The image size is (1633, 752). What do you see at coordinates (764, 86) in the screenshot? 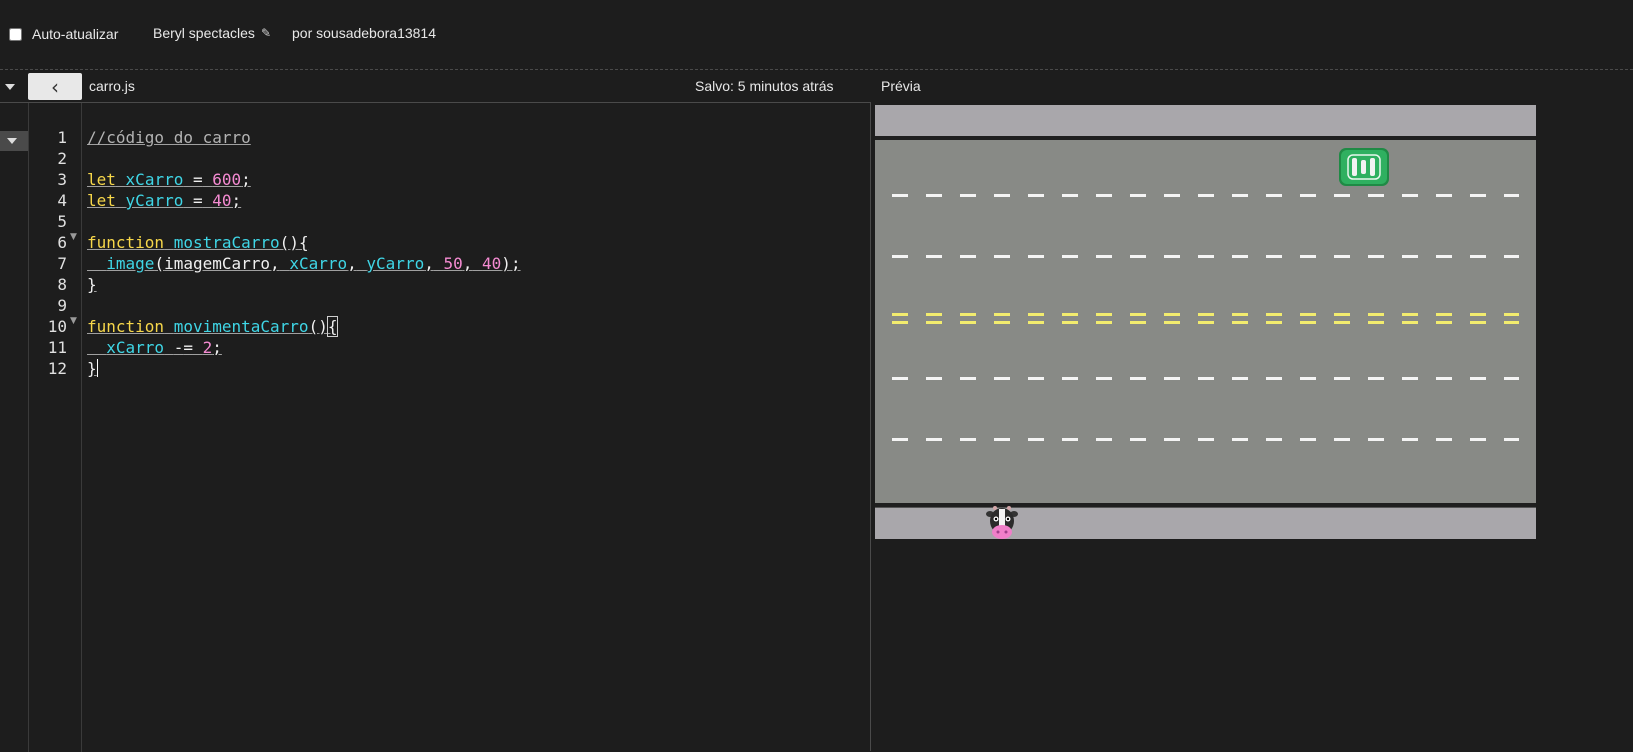
I see `saved-status: Salvo: 5 minutos atrás` at bounding box center [764, 86].